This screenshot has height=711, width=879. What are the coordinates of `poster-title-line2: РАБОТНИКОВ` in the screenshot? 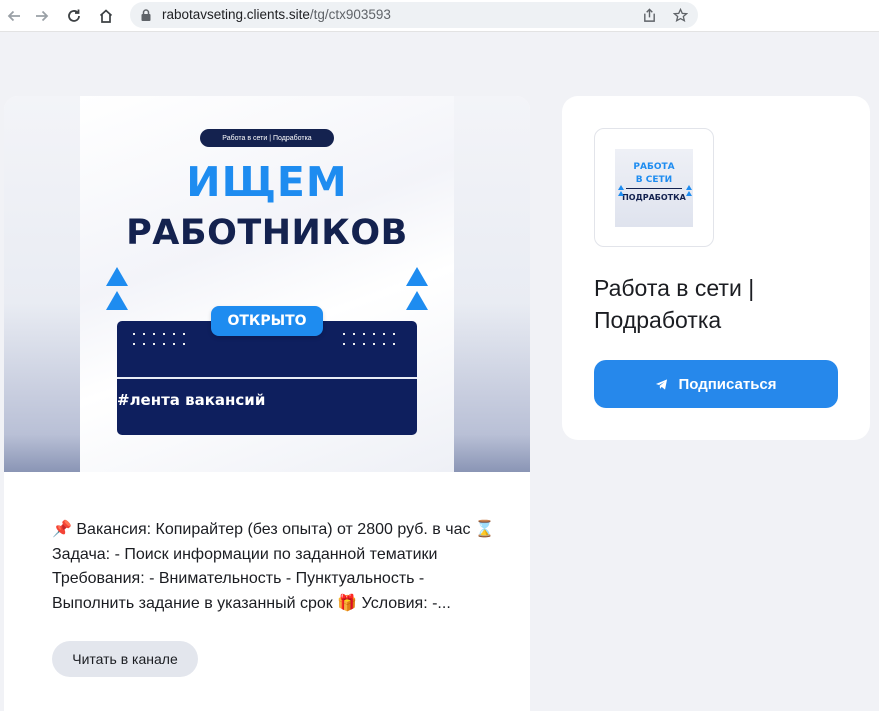 It's located at (267, 233).